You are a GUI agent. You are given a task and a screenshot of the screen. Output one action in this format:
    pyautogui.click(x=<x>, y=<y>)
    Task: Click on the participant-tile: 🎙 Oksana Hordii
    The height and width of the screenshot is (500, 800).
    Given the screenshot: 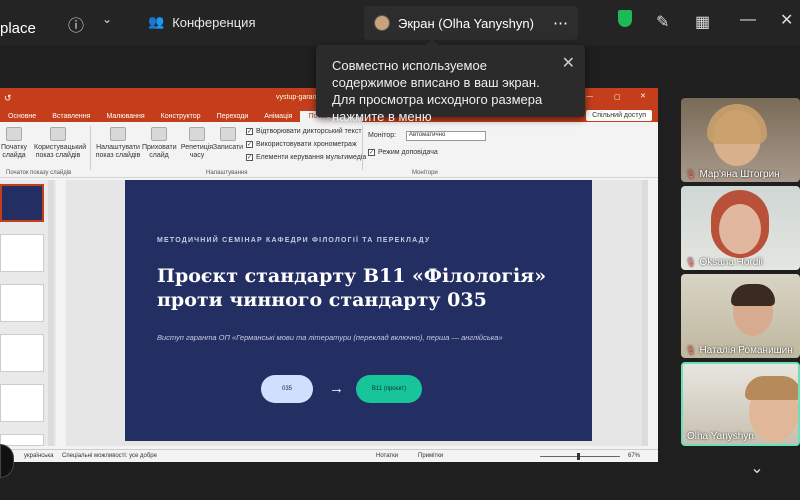 What is the action you would take?
    pyautogui.click(x=740, y=228)
    